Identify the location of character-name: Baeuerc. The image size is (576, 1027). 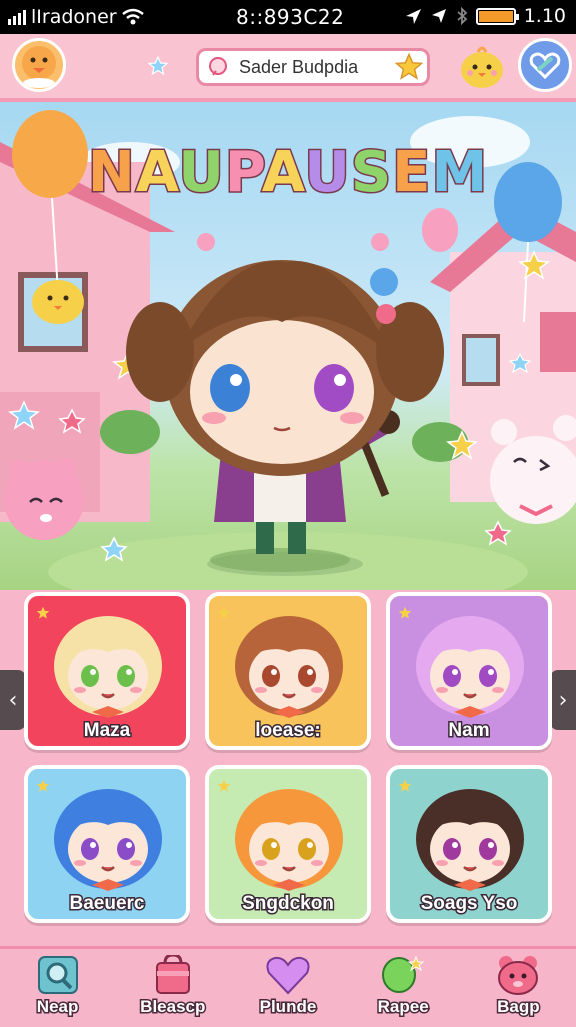
(107, 904).